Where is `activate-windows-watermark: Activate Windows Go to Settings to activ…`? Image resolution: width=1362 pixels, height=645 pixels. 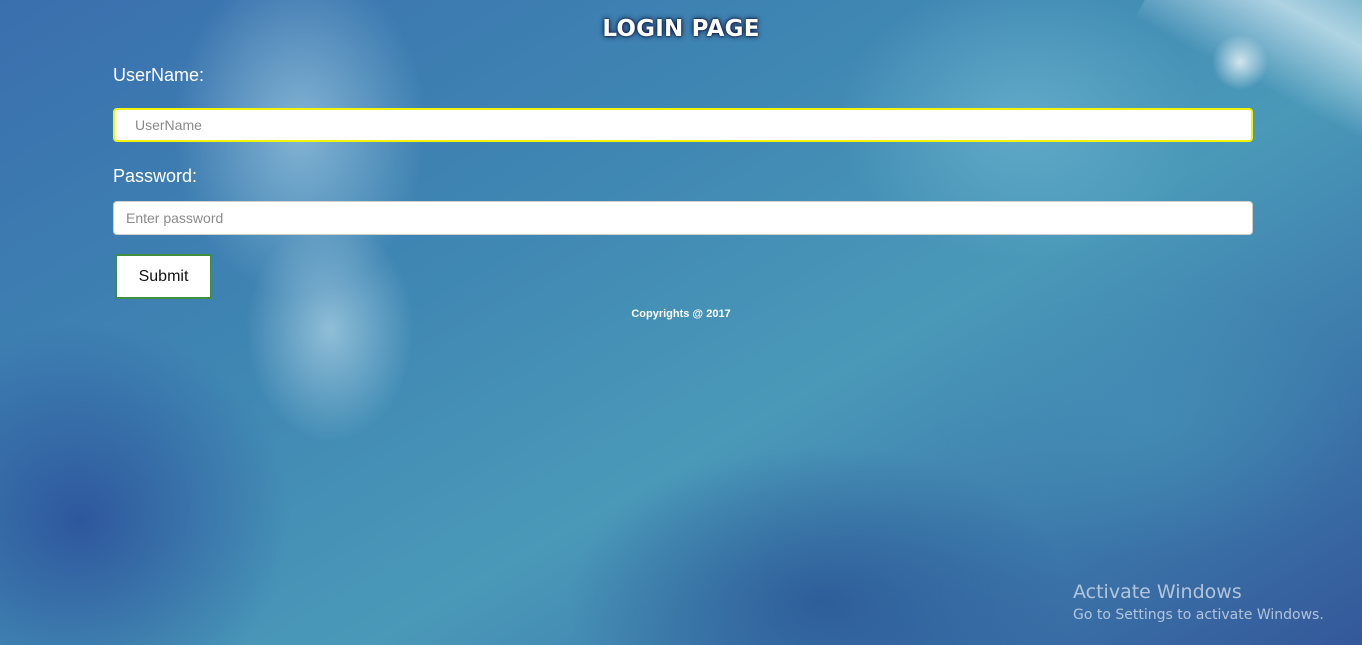 activate-windows-watermark: Activate Windows Go to Settings to activ… is located at coordinates (1198, 603).